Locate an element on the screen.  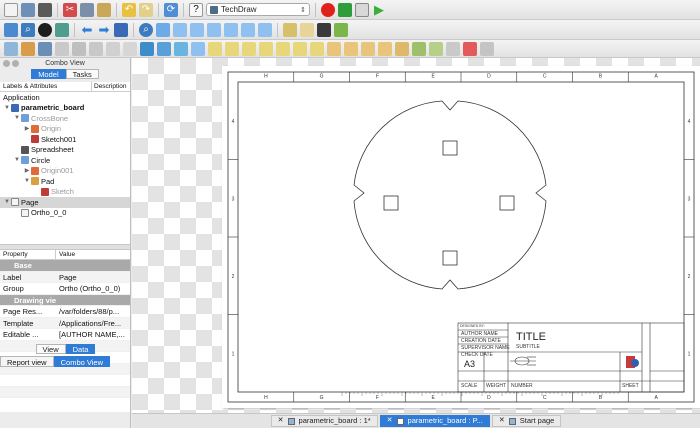
weld-symbol-icon is located at coordinates (402, 48).